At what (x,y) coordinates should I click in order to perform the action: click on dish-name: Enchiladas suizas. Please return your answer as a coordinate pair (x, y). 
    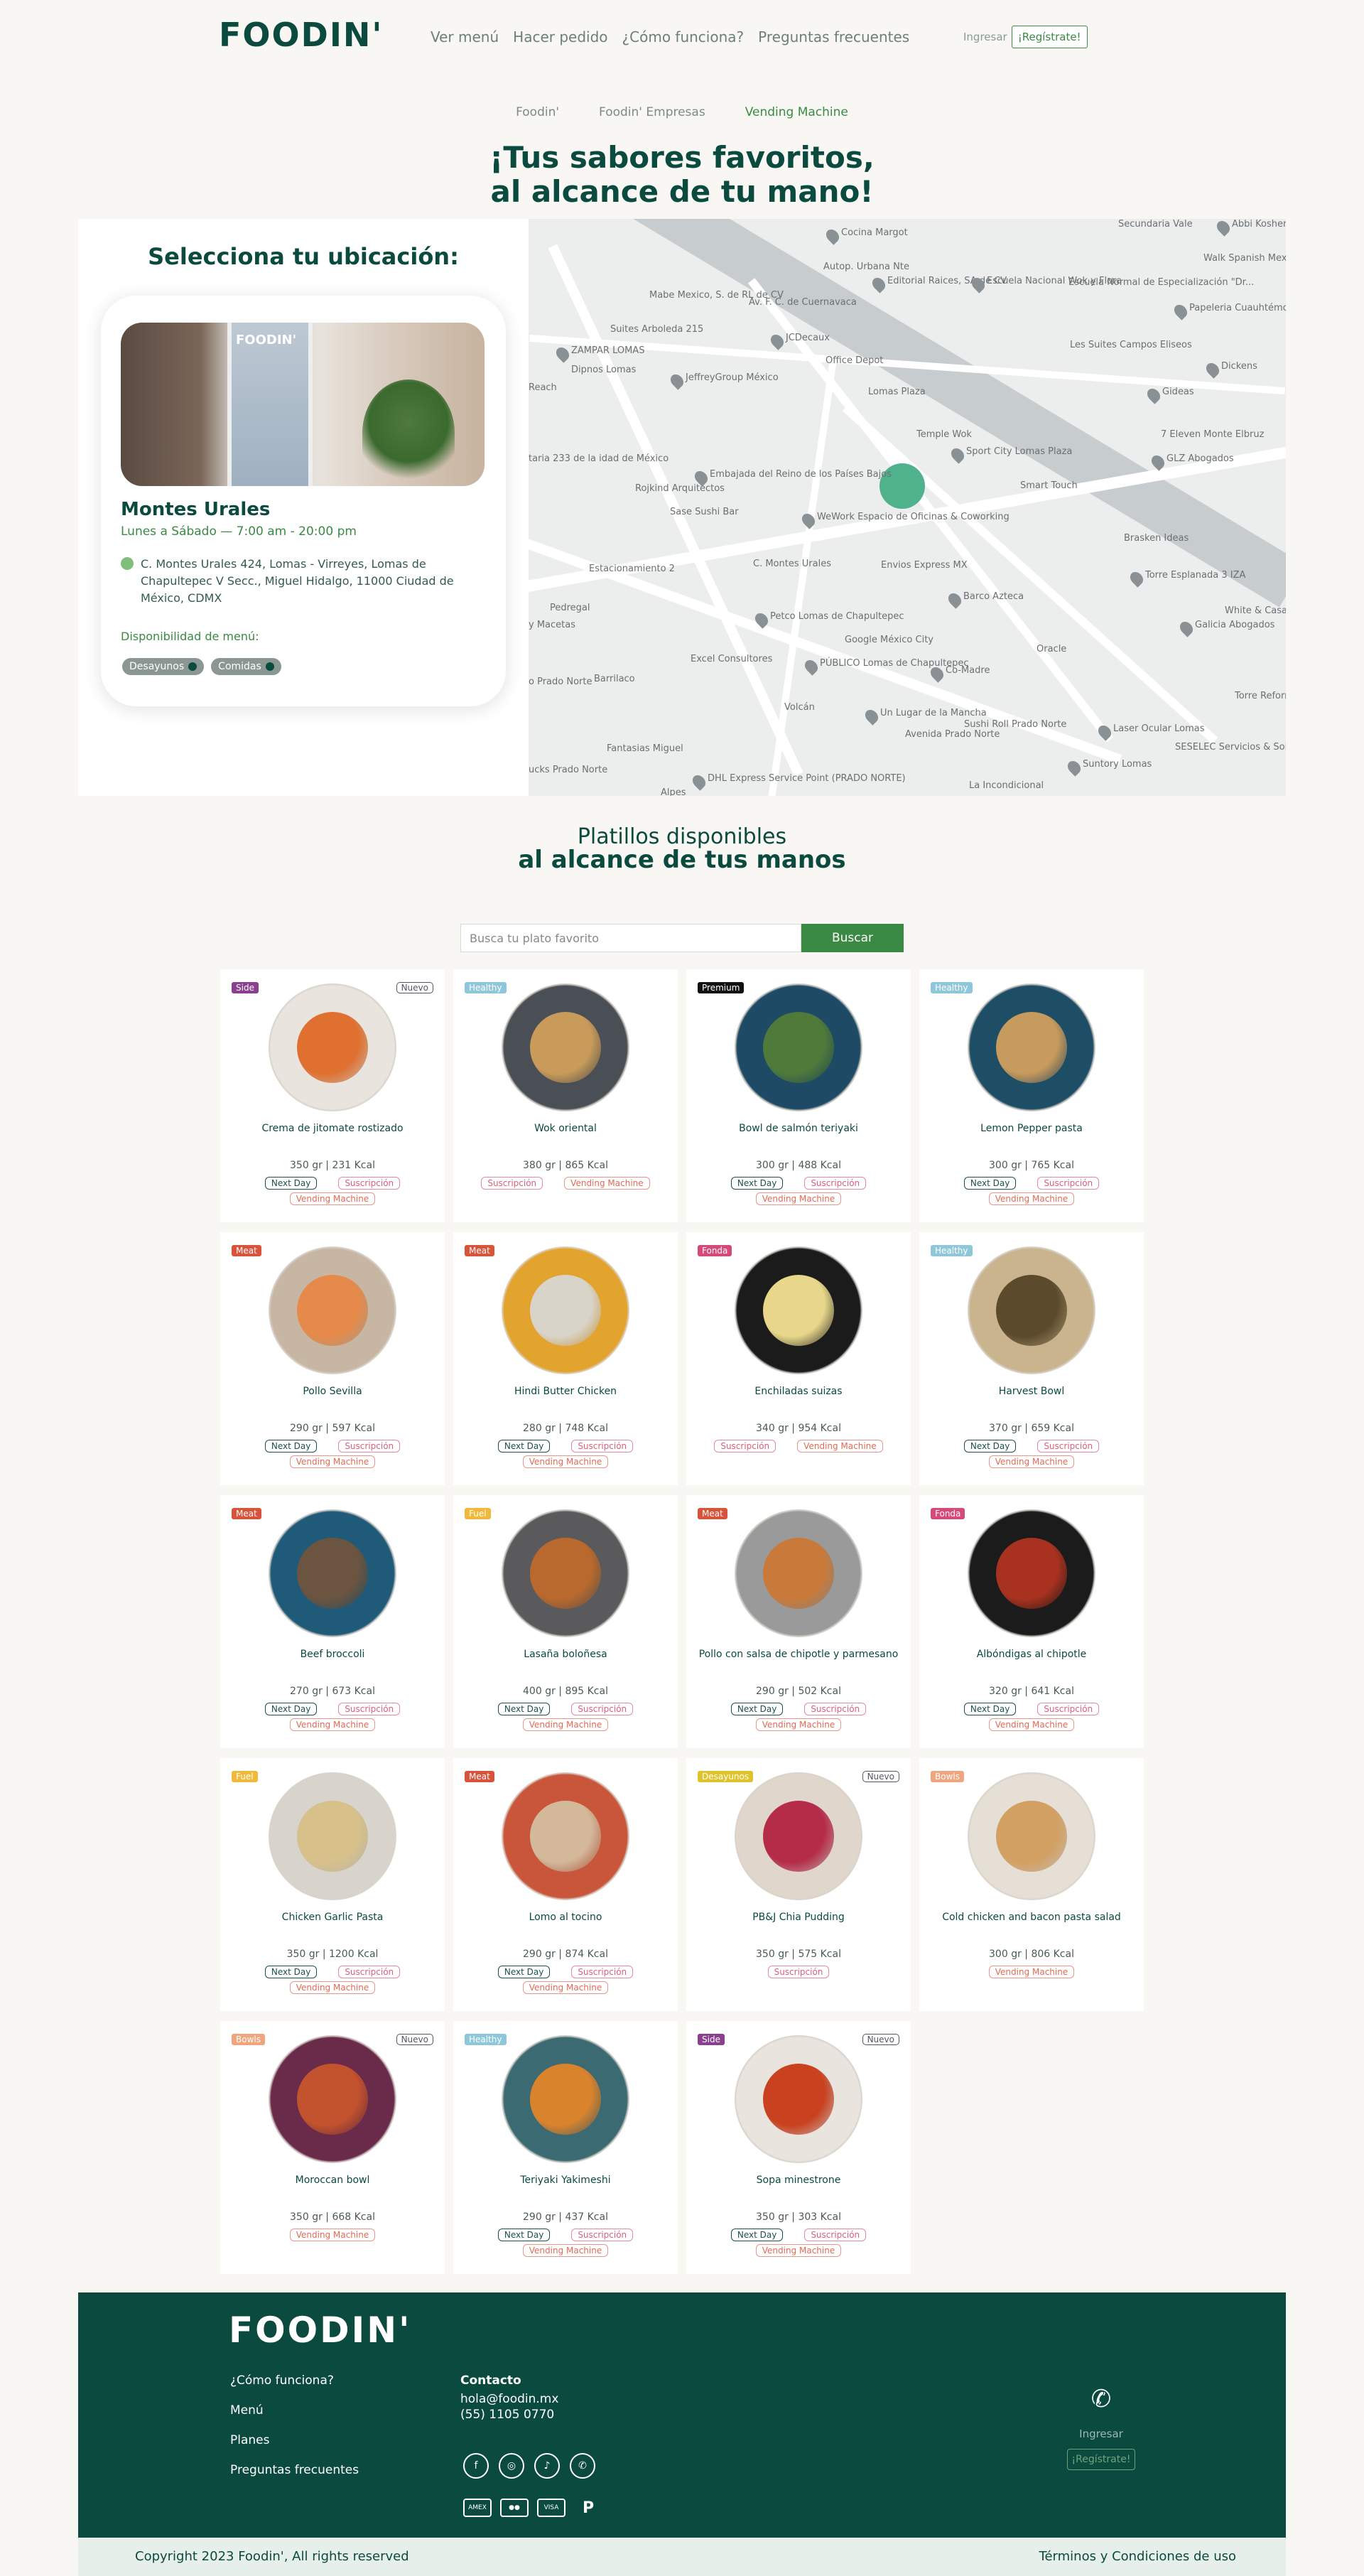
    Looking at the image, I should click on (798, 1392).